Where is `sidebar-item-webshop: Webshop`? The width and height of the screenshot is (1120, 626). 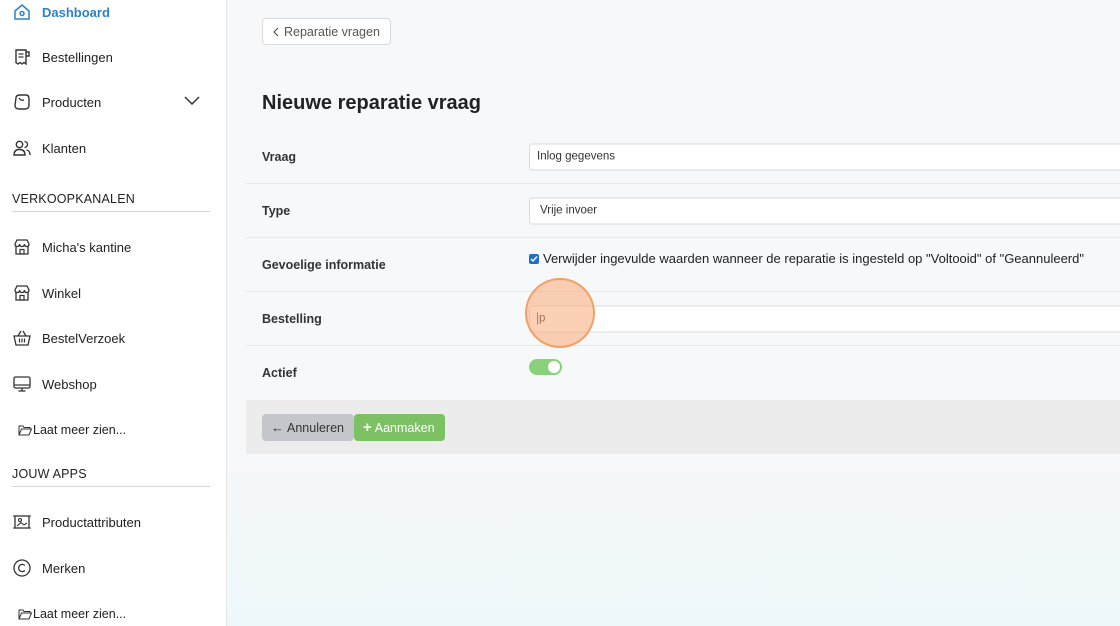
sidebar-item-webshop: Webshop is located at coordinates (111, 384).